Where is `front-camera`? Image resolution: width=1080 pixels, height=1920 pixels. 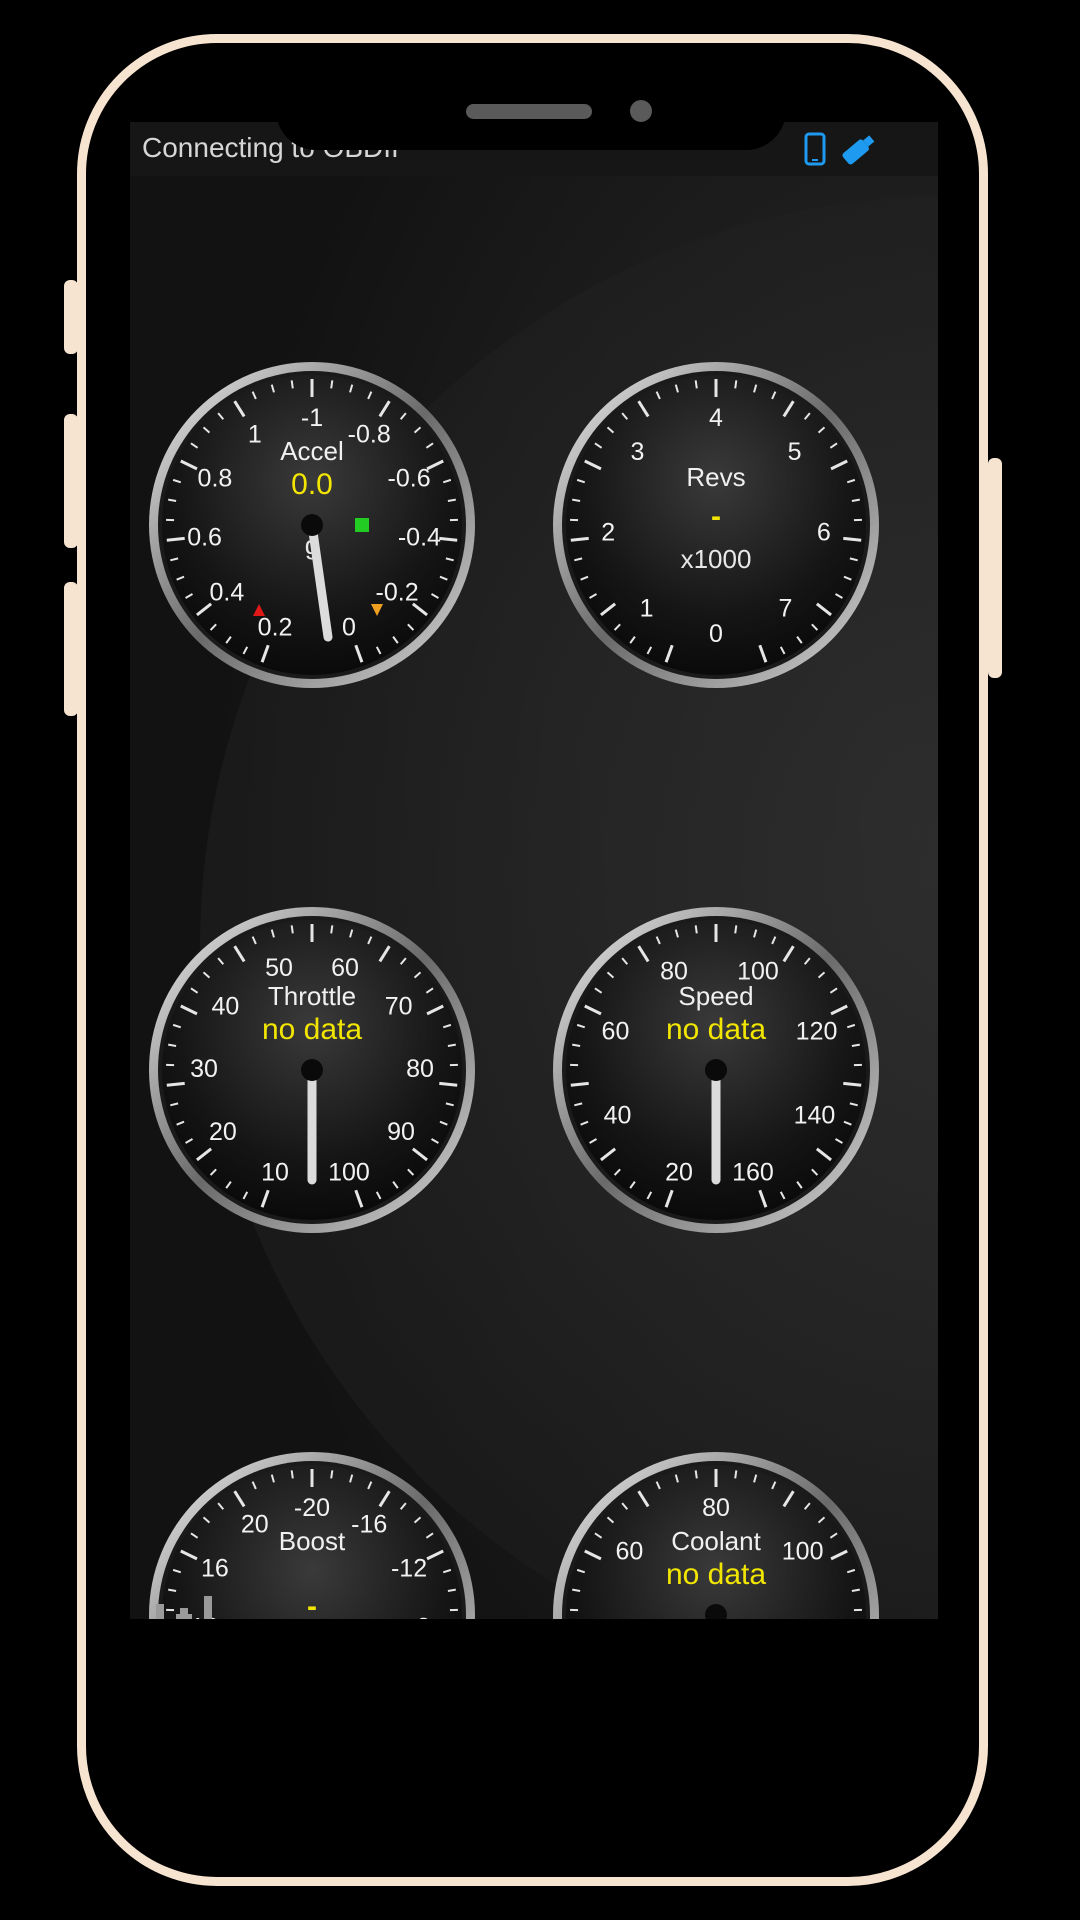 front-camera is located at coordinates (641, 111).